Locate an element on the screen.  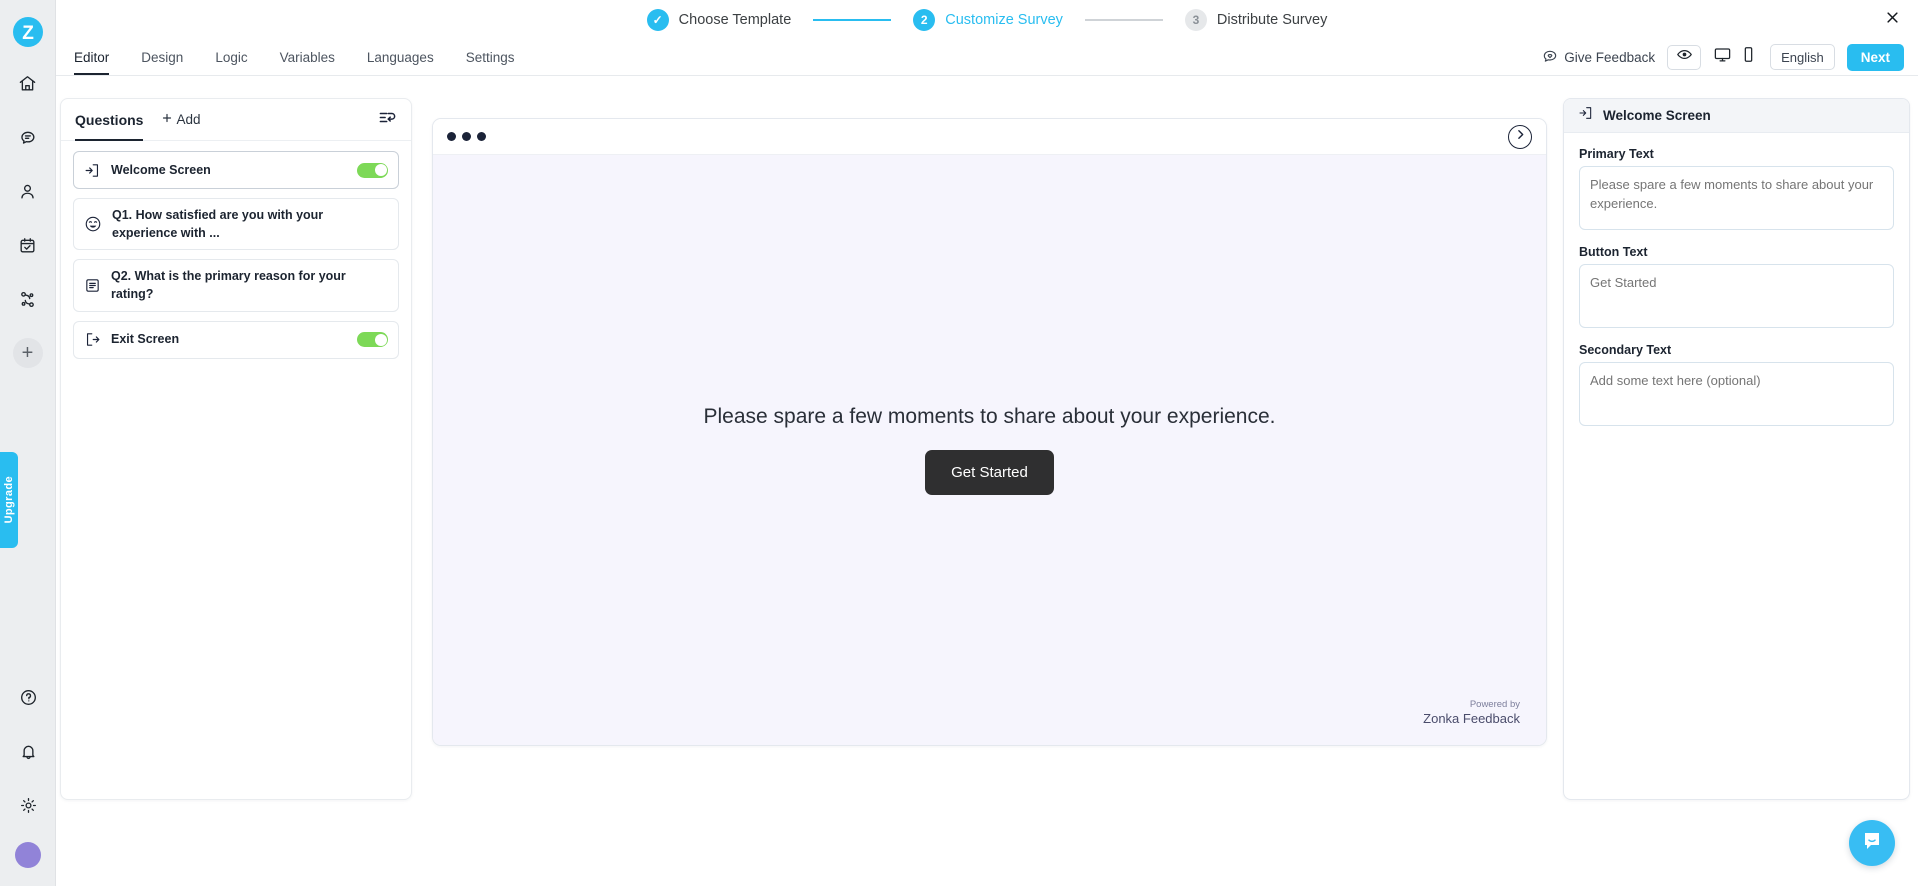
rail-item-chat is located at coordinates (28, 137).